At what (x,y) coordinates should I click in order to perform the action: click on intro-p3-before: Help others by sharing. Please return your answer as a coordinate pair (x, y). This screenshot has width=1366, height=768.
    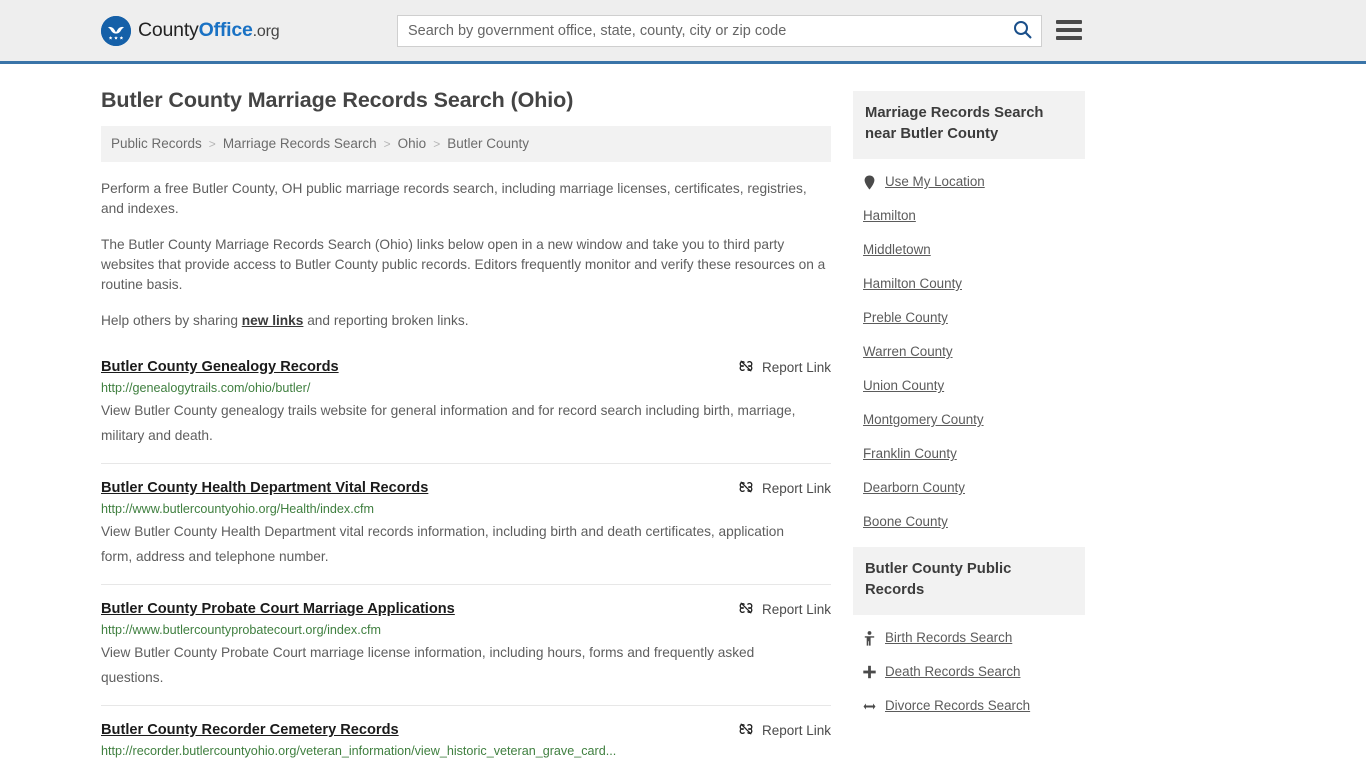
    Looking at the image, I should click on (171, 320).